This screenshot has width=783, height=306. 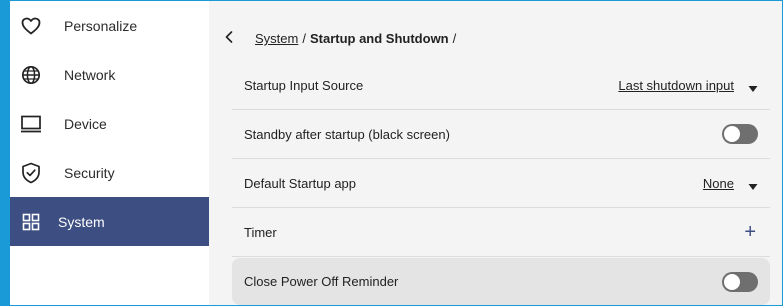 What do you see at coordinates (31, 75) in the screenshot?
I see `globe-icon` at bounding box center [31, 75].